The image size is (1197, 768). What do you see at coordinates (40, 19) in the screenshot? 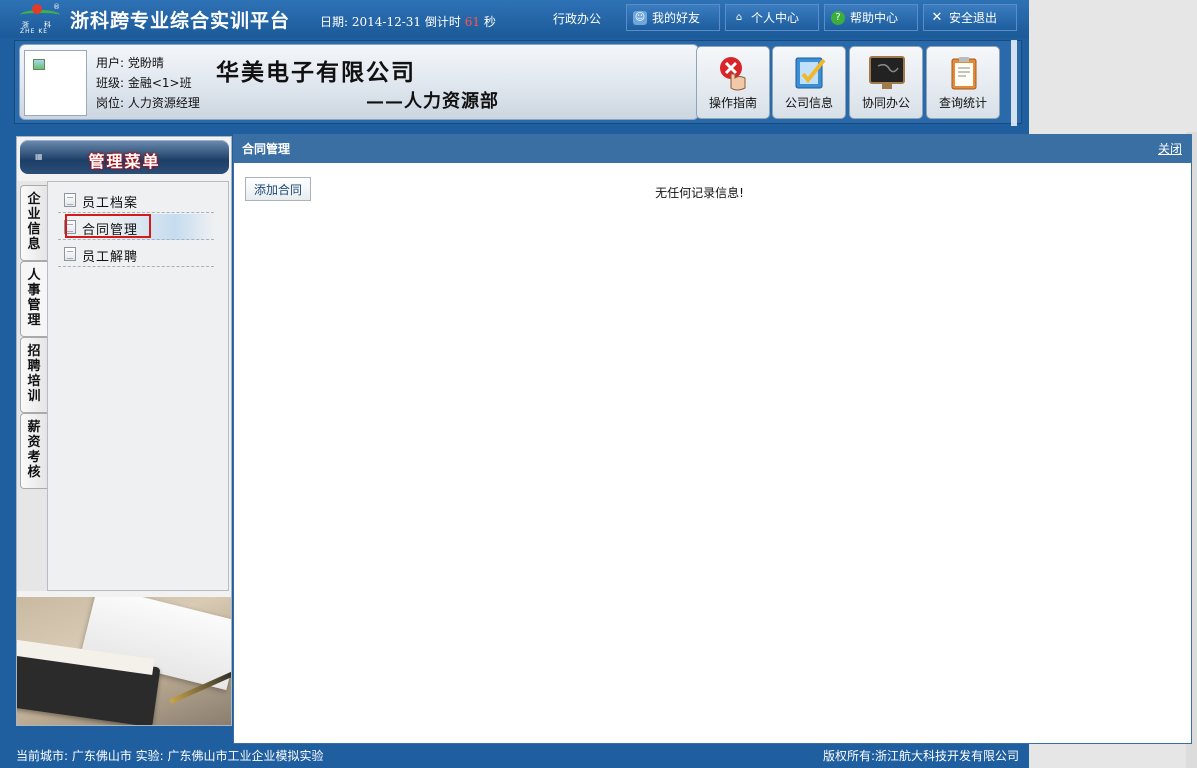
I see `zheke-logo: ® 浙 科 ZHE KE` at bounding box center [40, 19].